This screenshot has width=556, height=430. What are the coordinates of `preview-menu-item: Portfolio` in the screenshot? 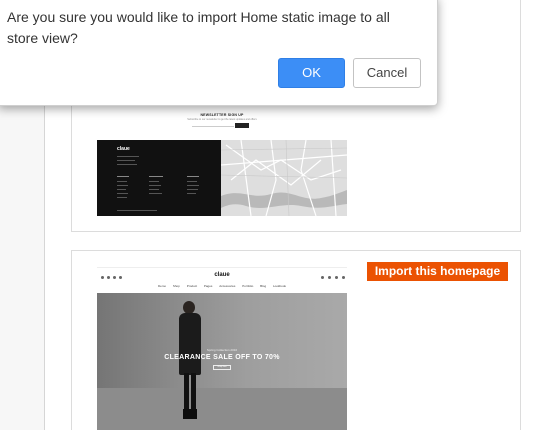 It's located at (248, 286).